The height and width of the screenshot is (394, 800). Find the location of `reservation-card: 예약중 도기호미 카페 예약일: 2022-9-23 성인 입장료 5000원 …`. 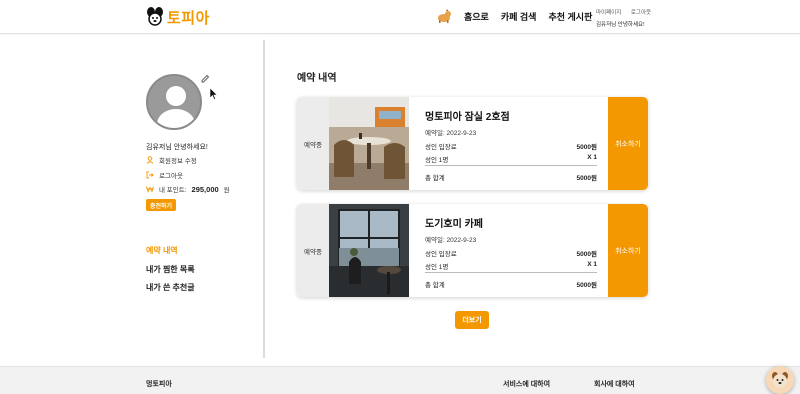

reservation-card: 예약중 도기호미 카페 예약일: 2022-9-23 성인 입장료 5000원 … is located at coordinates (472, 250).